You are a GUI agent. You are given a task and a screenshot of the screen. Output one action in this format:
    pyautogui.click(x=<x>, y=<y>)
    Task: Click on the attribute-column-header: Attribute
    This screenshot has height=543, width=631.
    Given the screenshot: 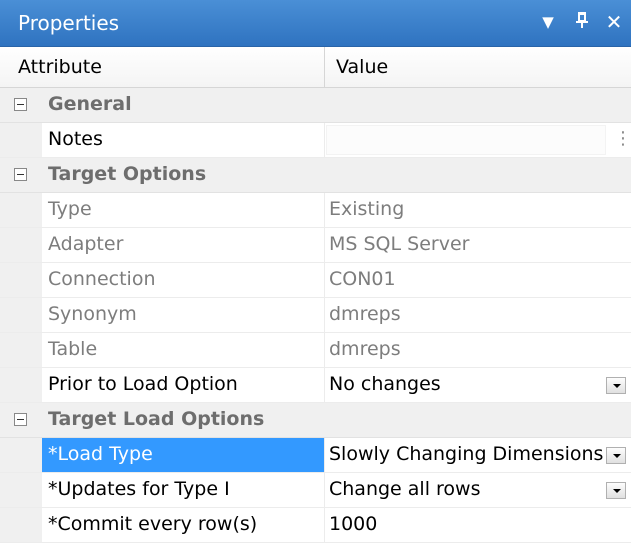 What is the action you would take?
    pyautogui.click(x=60, y=67)
    